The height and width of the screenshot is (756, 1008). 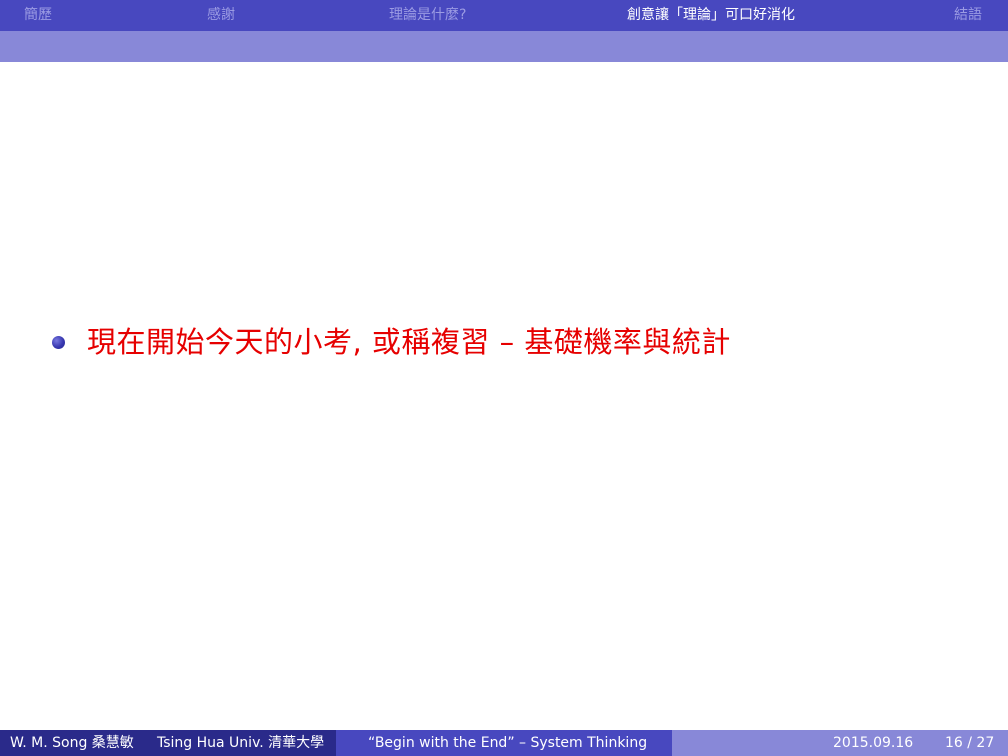 I want to click on nav-item-creativity-theory: 創意讓「理論」可口好消化, so click(x=711, y=15).